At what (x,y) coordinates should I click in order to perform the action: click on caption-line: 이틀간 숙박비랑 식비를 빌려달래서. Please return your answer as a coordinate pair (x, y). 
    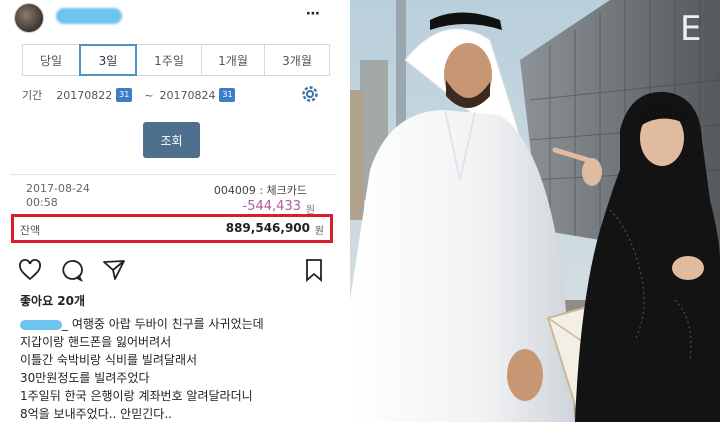
    Looking at the image, I should click on (109, 360).